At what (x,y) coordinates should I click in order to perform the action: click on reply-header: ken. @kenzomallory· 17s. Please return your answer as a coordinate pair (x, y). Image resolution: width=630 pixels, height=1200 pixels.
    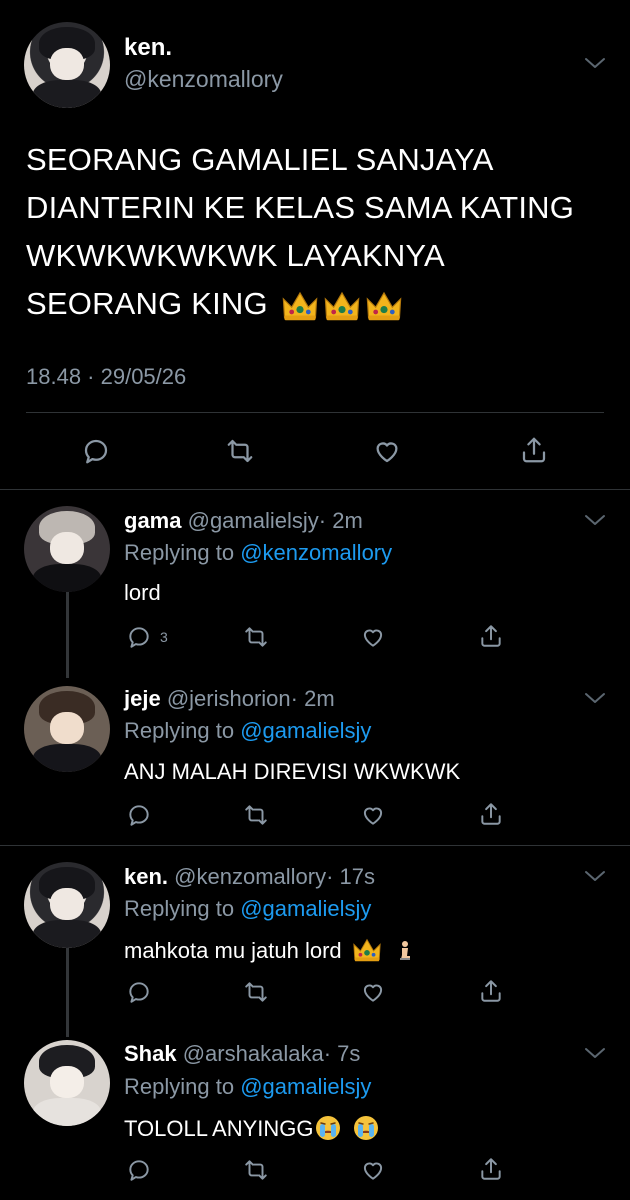
    Looking at the image, I should click on (249, 877).